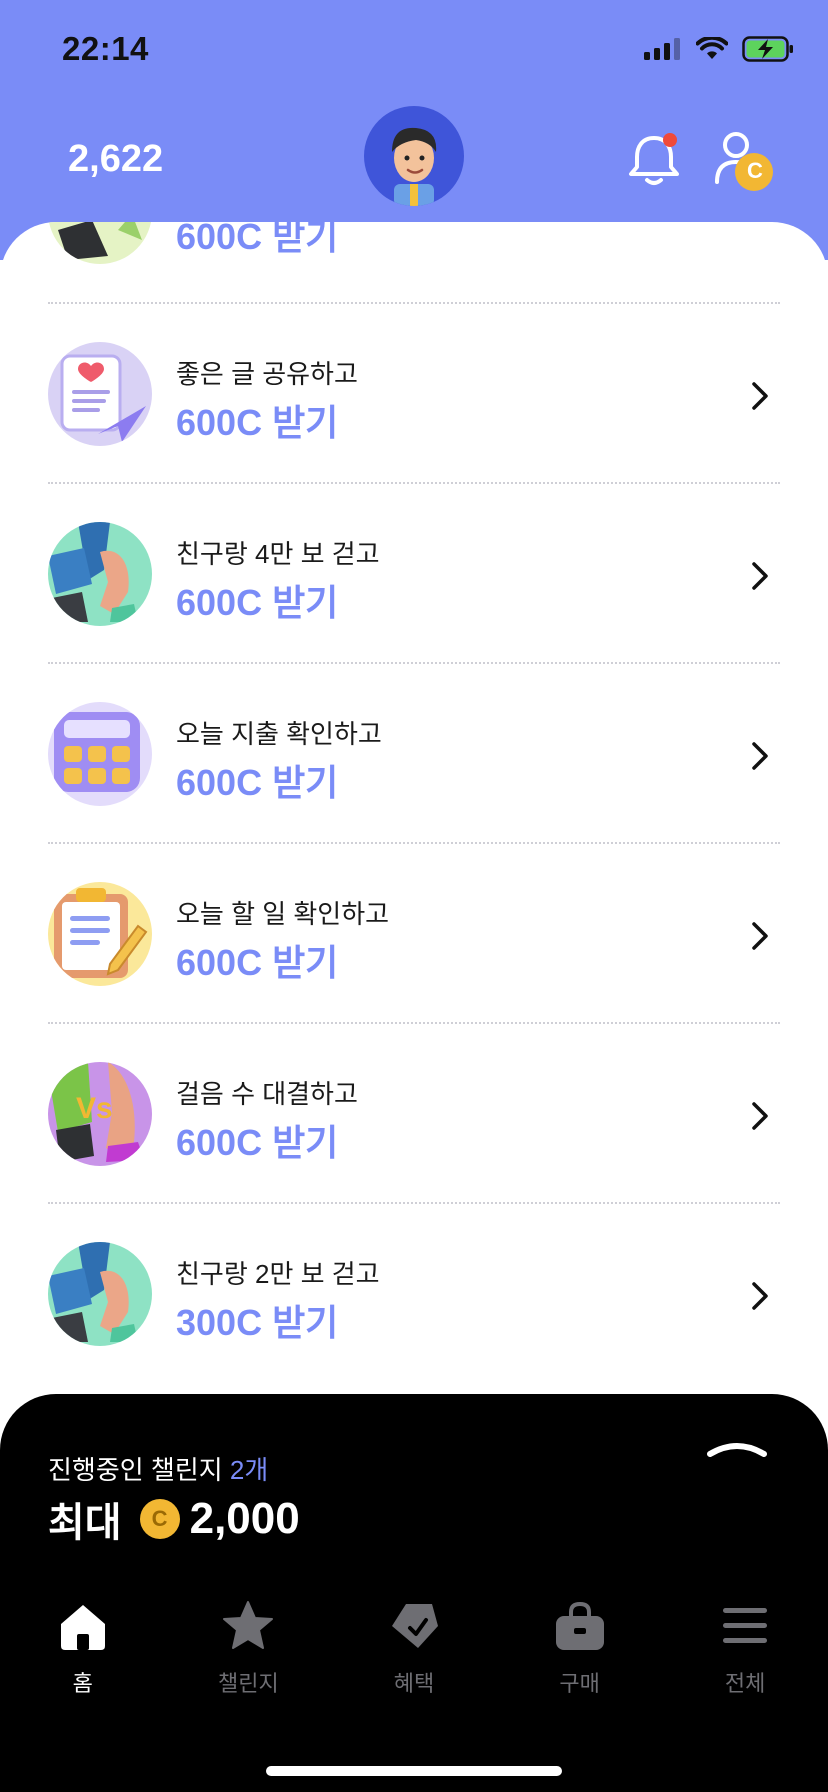 The width and height of the screenshot is (828, 1792). Describe the element at coordinates (82, 1683) in the screenshot. I see `tab-label: 홈` at that location.